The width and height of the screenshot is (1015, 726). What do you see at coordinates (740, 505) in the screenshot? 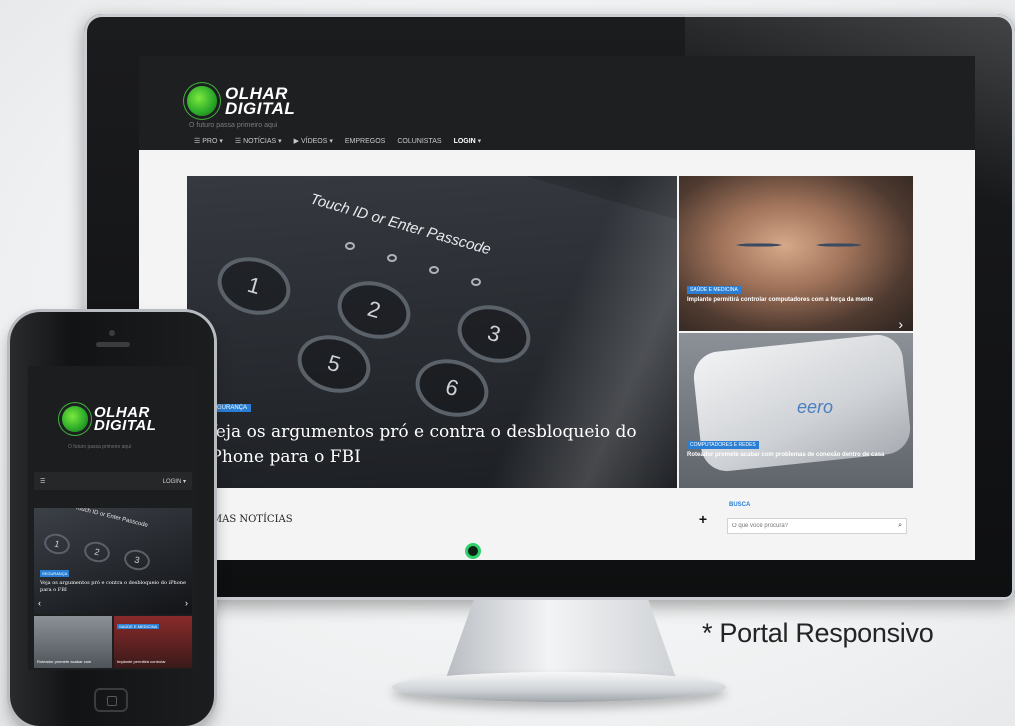
I see `search-label: BUSCA` at bounding box center [740, 505].